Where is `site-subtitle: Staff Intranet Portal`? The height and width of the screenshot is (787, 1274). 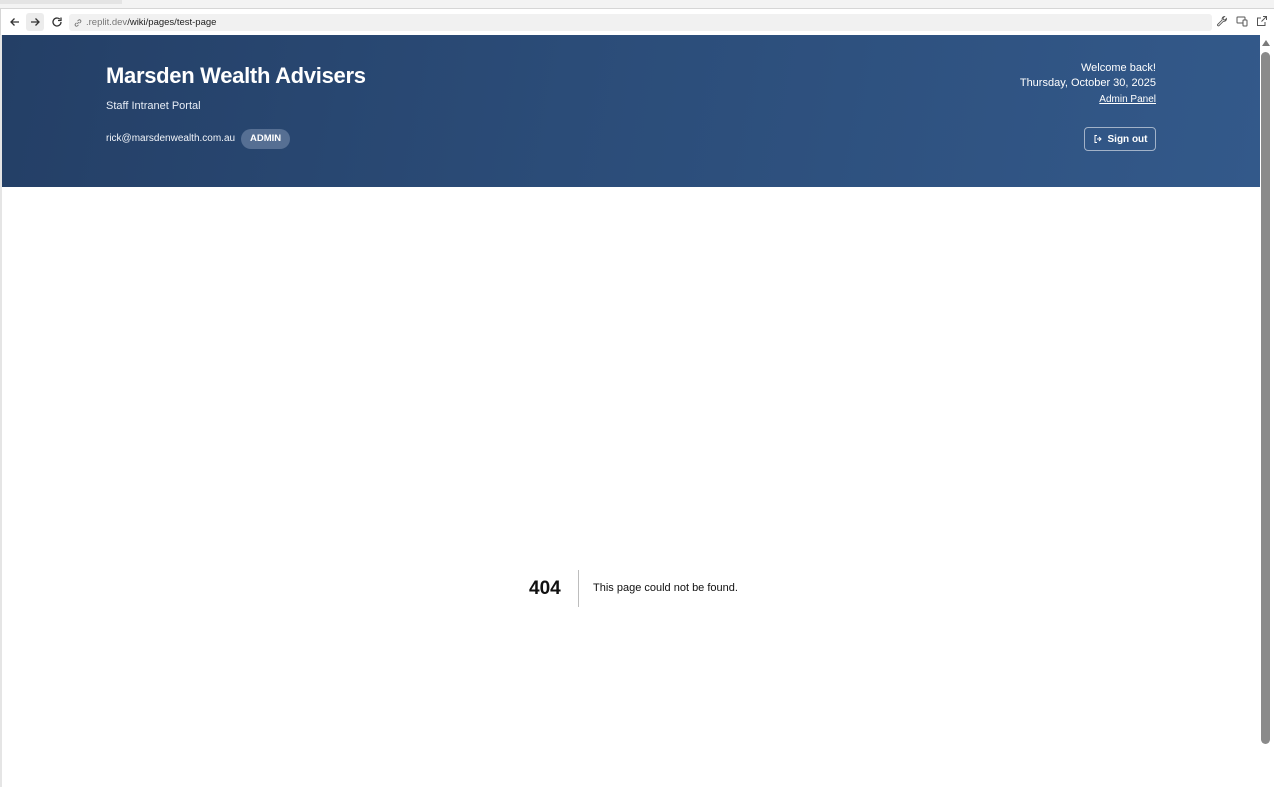
site-subtitle: Staff Intranet Portal is located at coordinates (153, 106).